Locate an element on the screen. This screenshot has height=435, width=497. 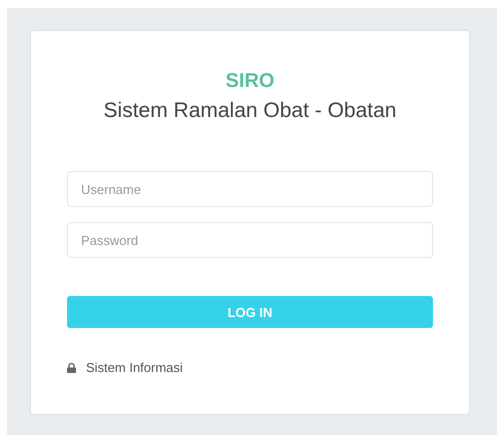
lock-icon is located at coordinates (71, 367).